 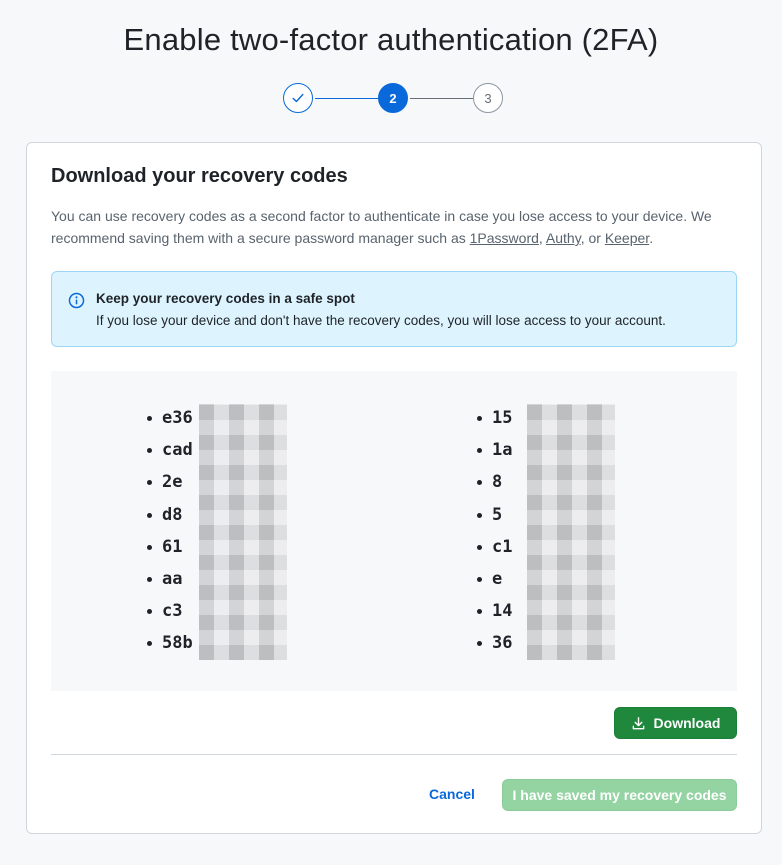 I want to click on download-button: Download, so click(x=675, y=723).